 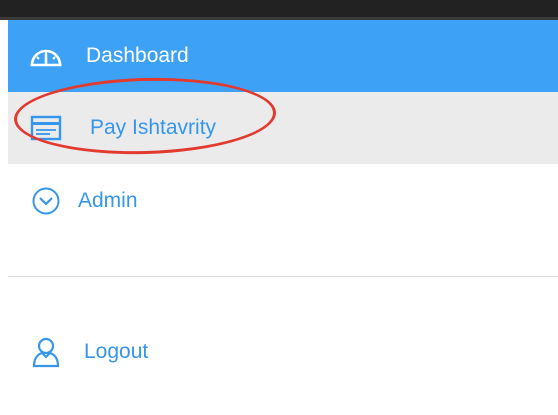 What do you see at coordinates (46, 201) in the screenshot?
I see `chevron-circle-down-icon` at bounding box center [46, 201].